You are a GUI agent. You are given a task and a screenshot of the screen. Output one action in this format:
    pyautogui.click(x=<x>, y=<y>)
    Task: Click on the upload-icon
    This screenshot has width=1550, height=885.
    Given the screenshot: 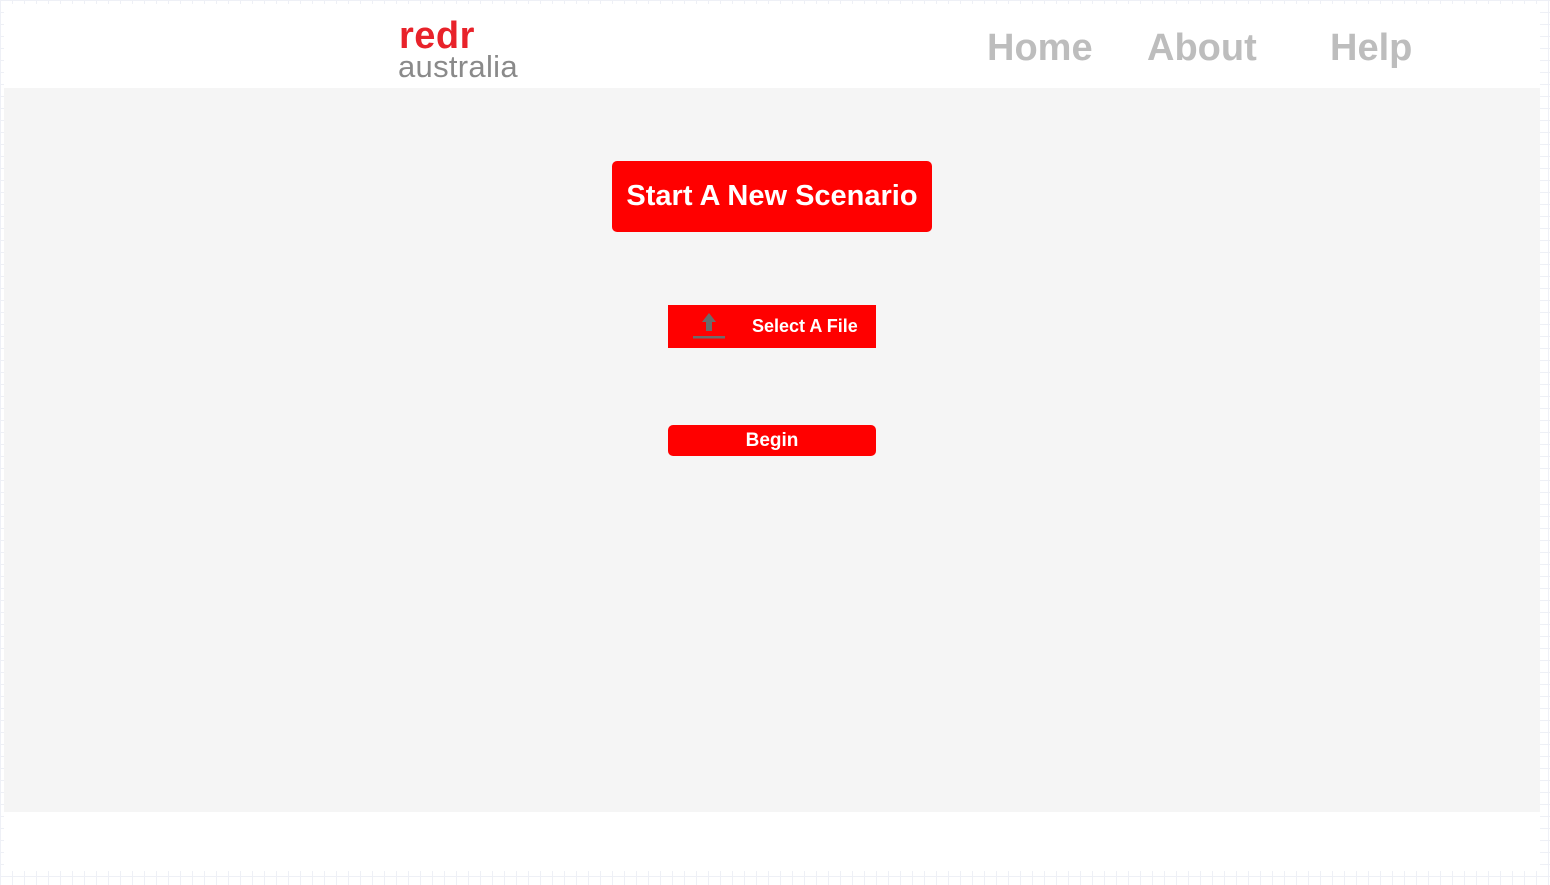 What is the action you would take?
    pyautogui.click(x=709, y=326)
    